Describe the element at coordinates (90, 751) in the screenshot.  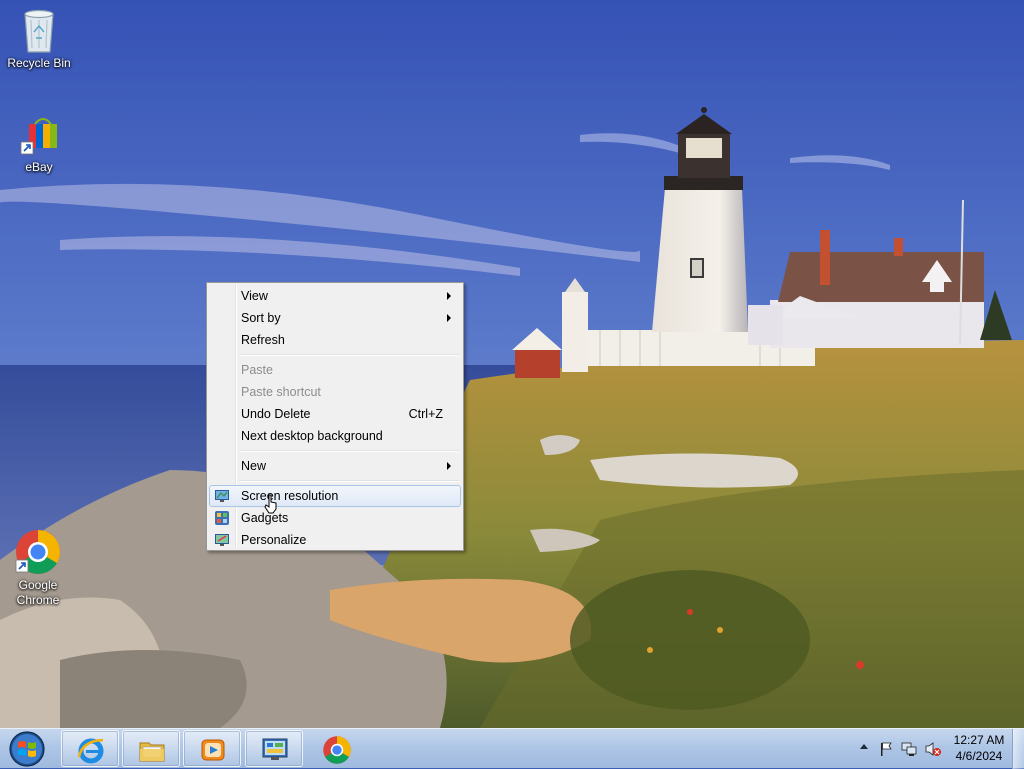
I see `internet-explorer-icon` at that location.